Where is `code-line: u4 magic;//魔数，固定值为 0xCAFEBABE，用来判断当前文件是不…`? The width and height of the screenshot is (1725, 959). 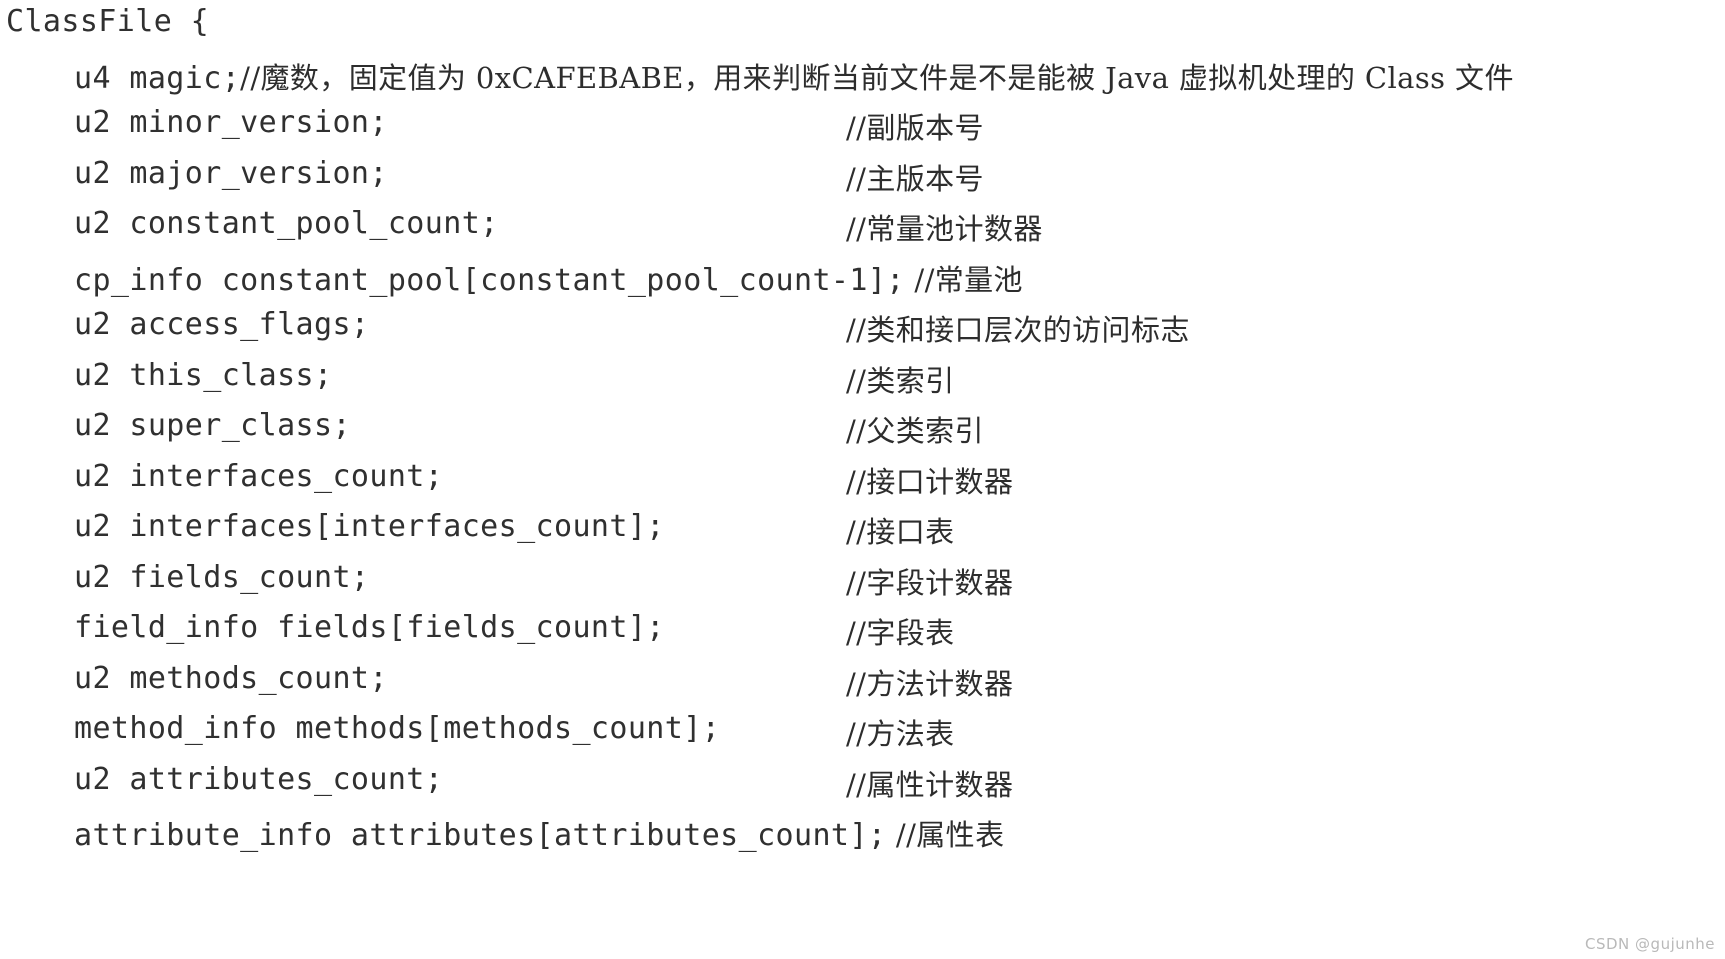 code-line: u4 magic;//魔数，固定值为 0xCAFEBABE，用来判断当前文件是不… is located at coordinates (865, 80).